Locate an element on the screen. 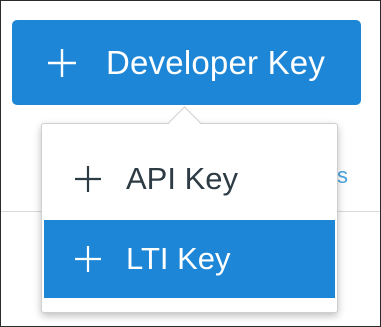 This screenshot has width=381, height=327. partially-hidden-background-text: s is located at coordinates (342, 175).